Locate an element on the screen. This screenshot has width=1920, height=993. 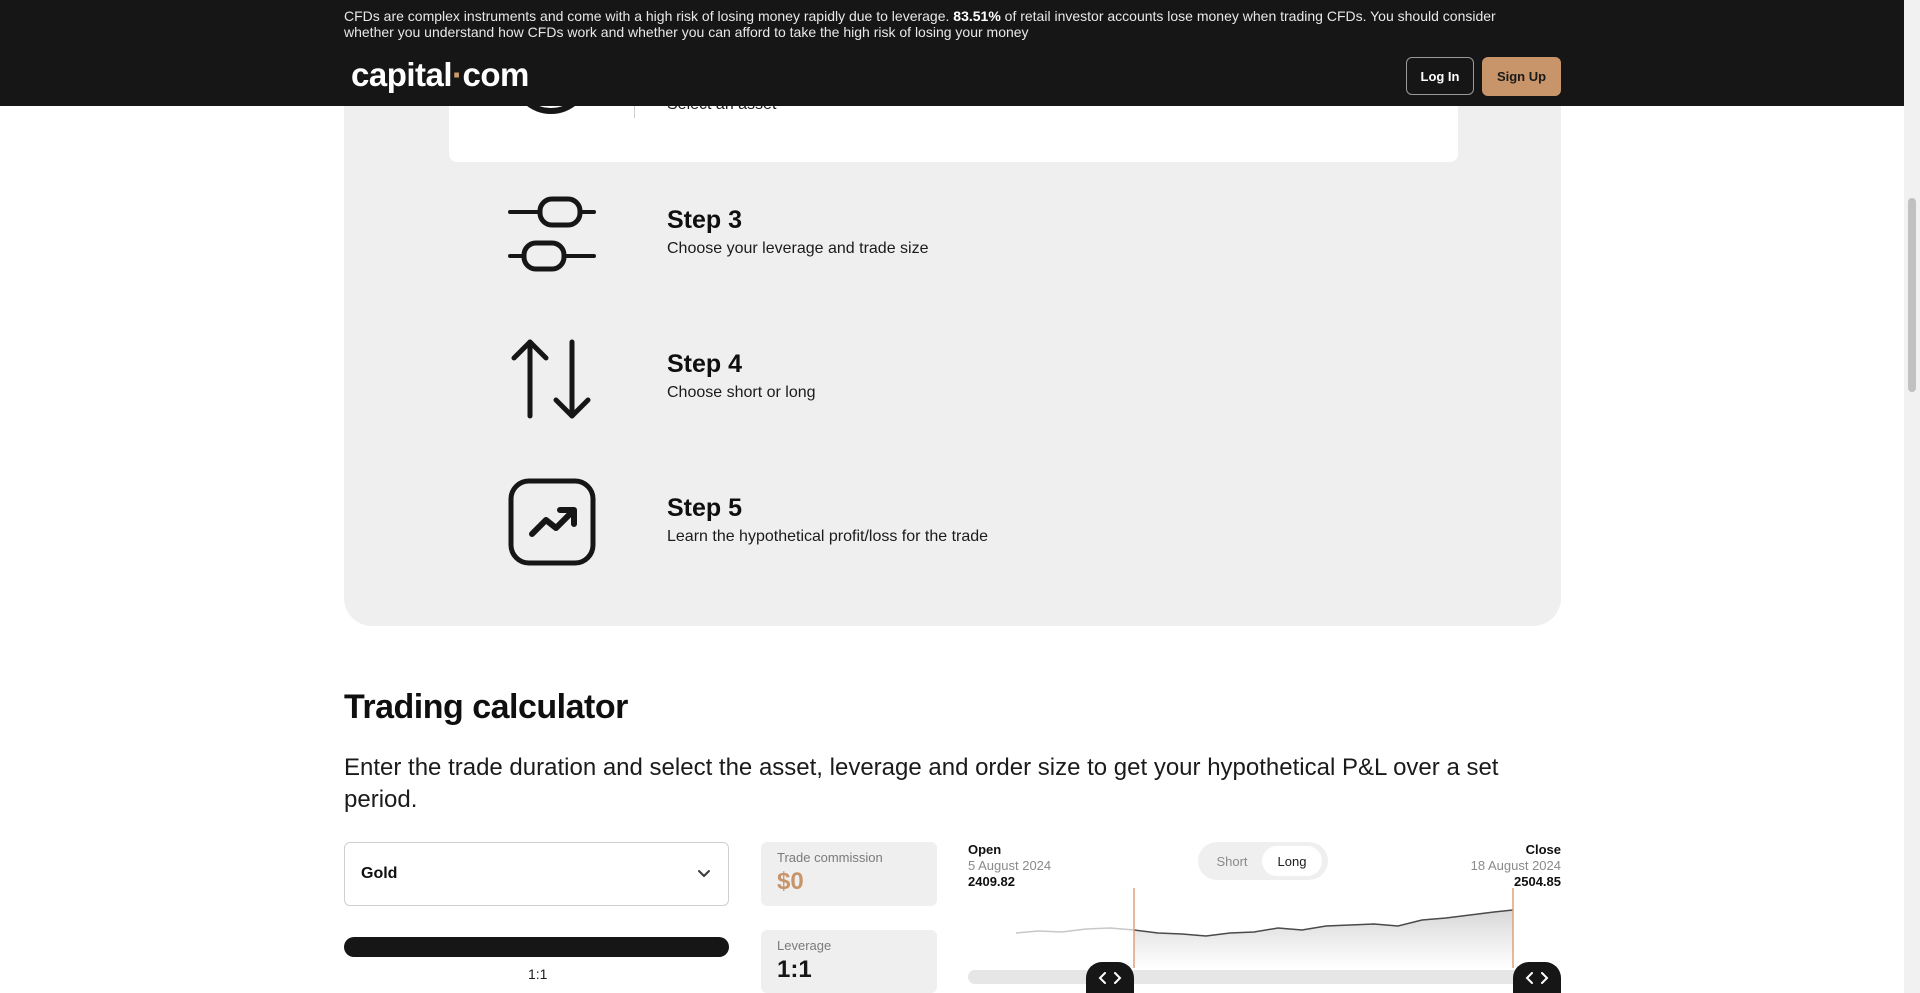
chevron-down-icon is located at coordinates (704, 873).